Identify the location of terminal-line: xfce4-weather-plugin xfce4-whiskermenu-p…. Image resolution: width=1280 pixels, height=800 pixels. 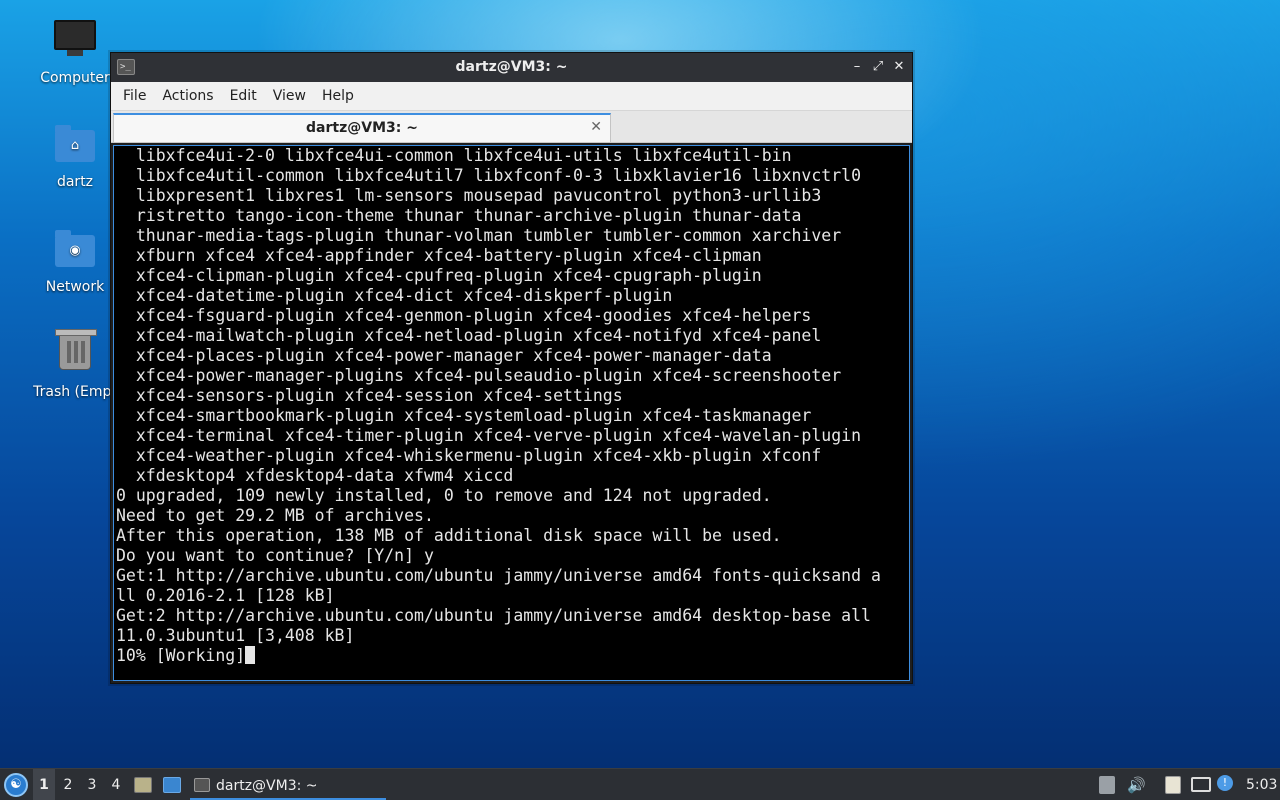
(469, 455).